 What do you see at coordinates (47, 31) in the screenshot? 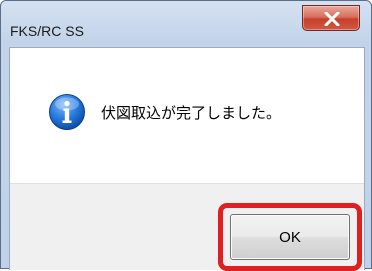
I see `window-title: FKS/RC SS` at bounding box center [47, 31].